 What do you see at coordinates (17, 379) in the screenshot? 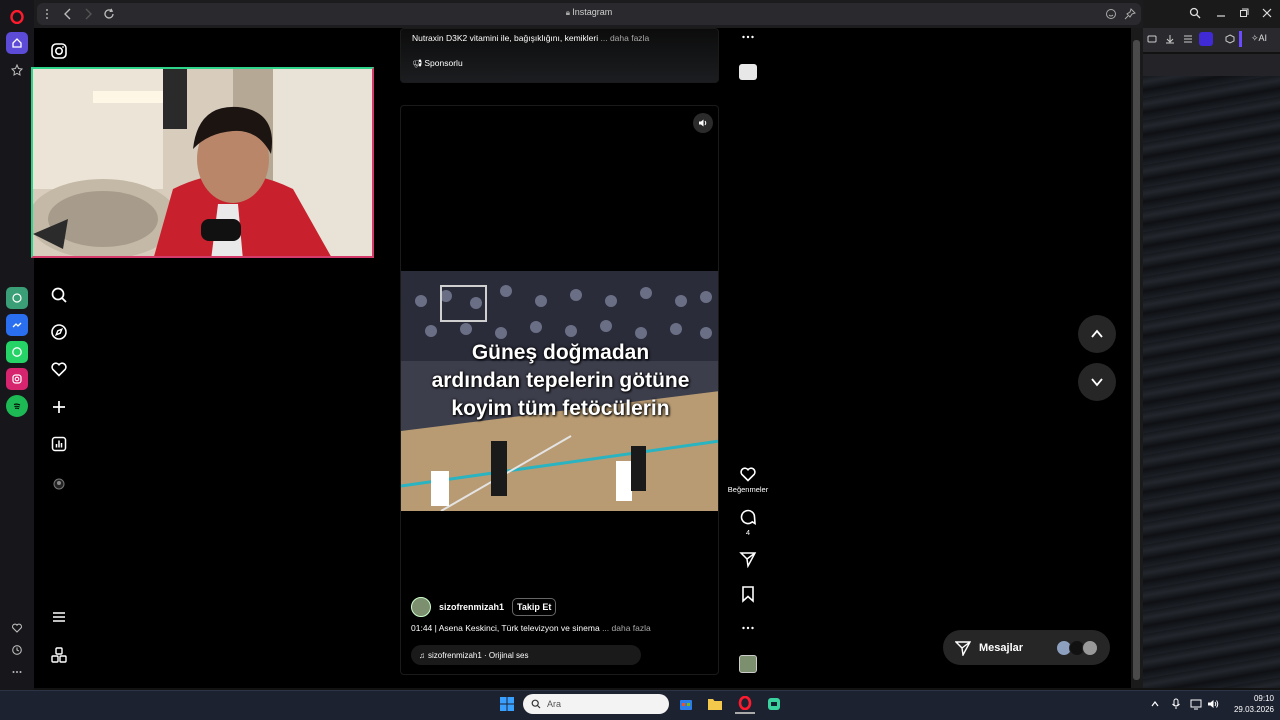
I see `instagram-app-icon` at bounding box center [17, 379].